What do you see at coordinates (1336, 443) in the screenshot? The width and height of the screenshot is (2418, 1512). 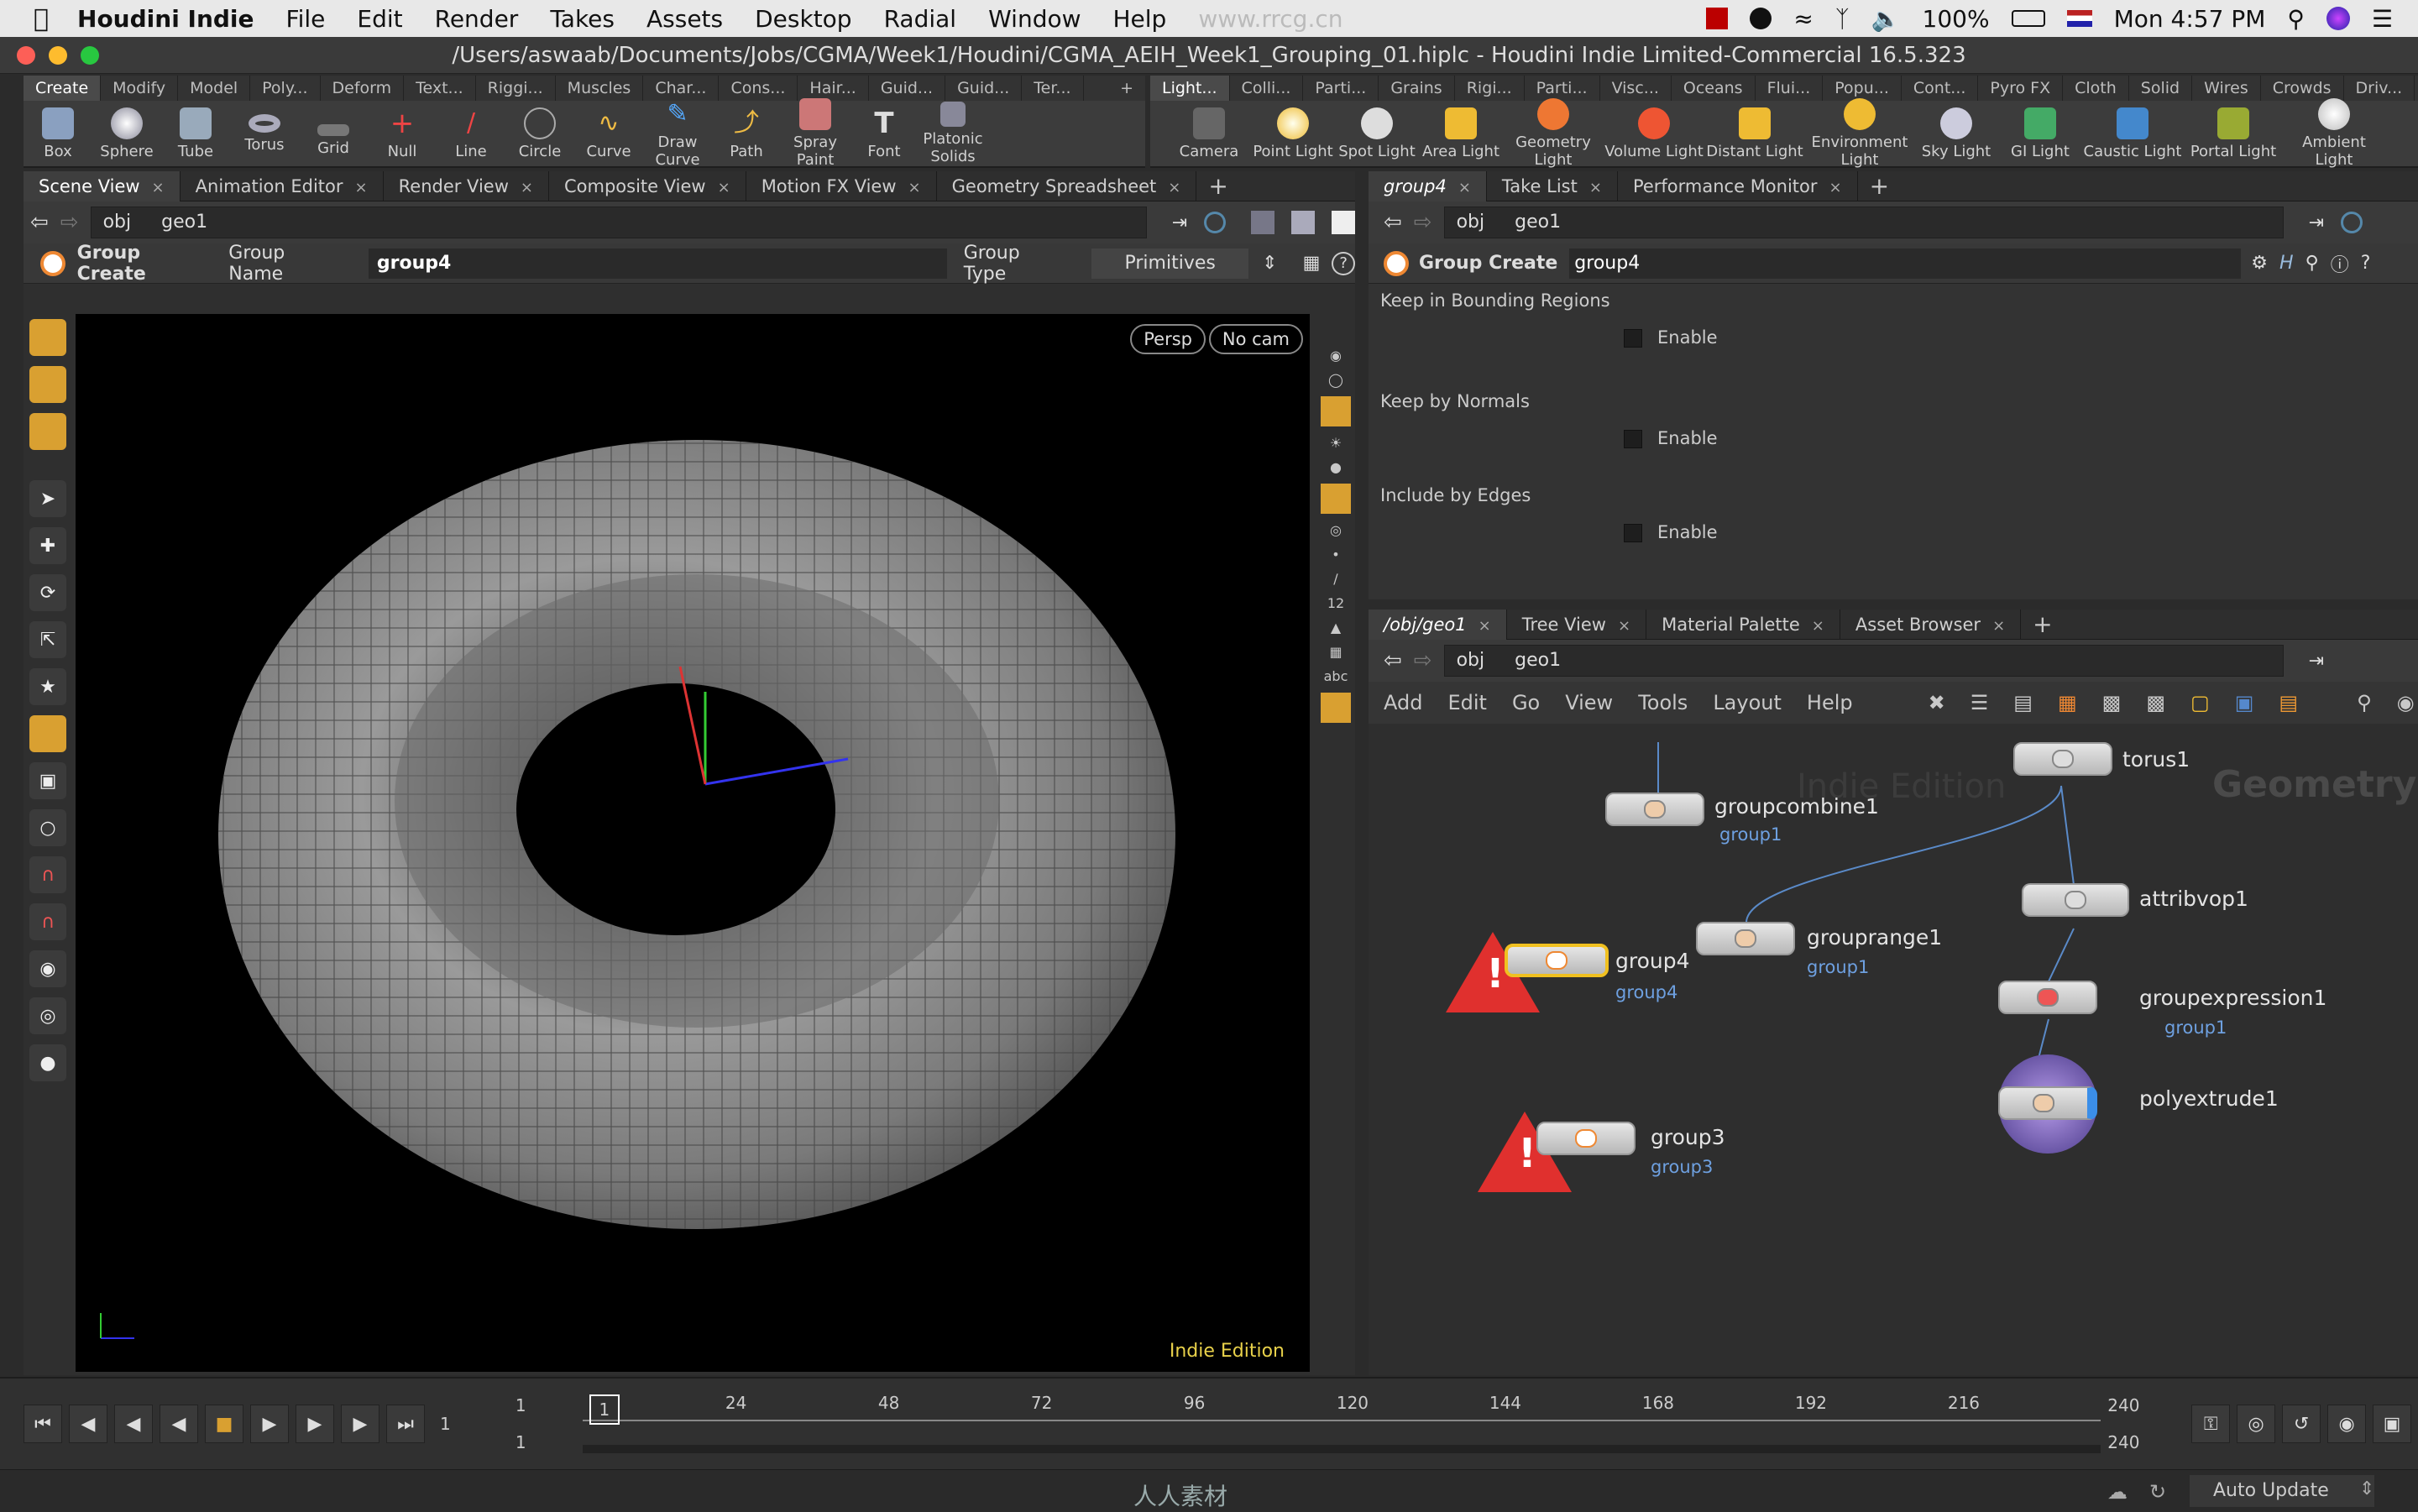 I see `light-bulb-icon: ☀` at bounding box center [1336, 443].